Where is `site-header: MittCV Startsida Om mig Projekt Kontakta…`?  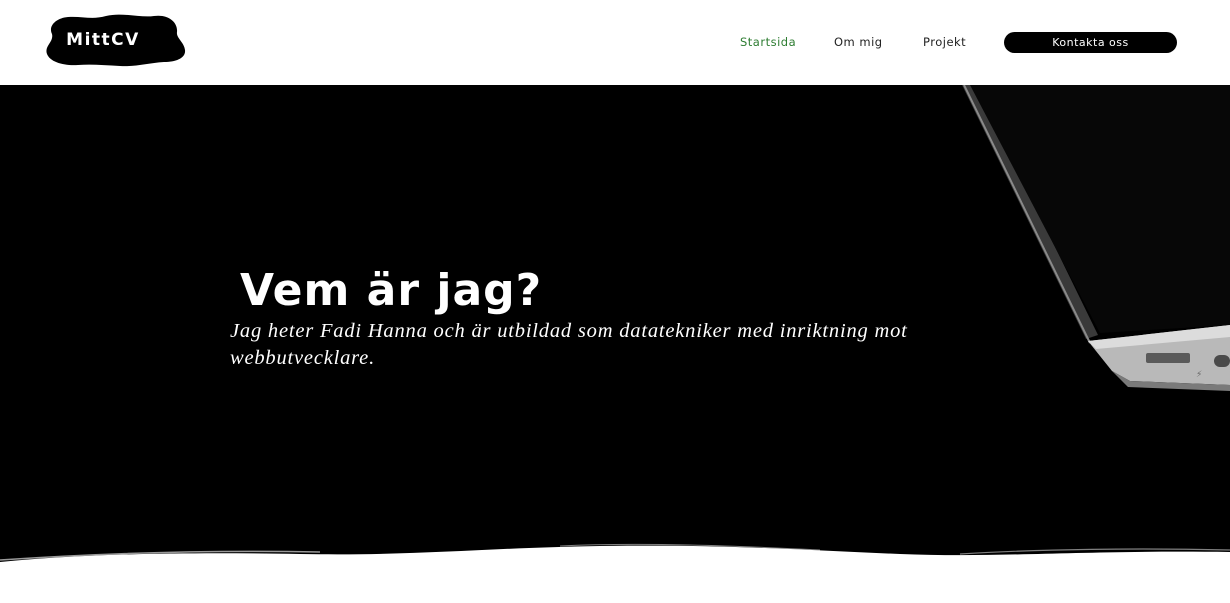 site-header: MittCV Startsida Om mig Projekt Kontakta… is located at coordinates (615, 42).